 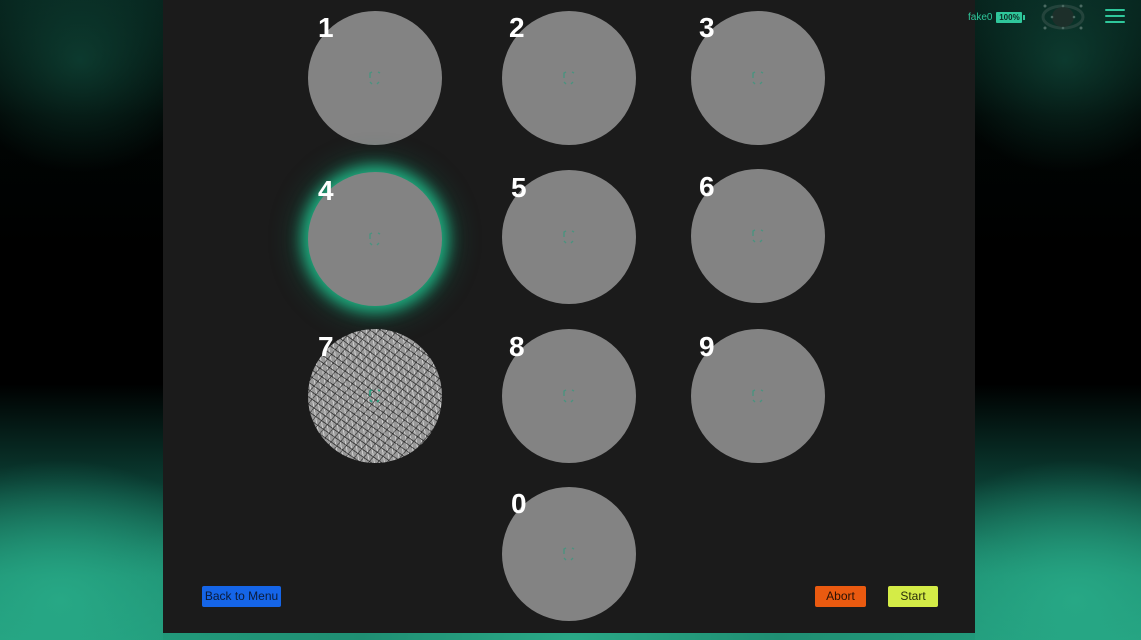 I want to click on device-status: fake0 100%, so click(x=997, y=17).